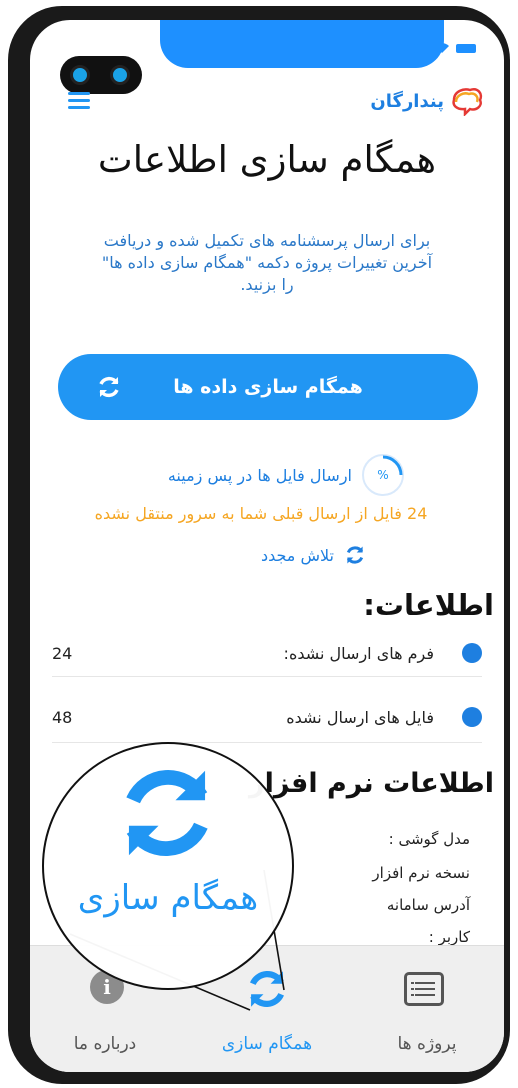 The height and width of the screenshot is (1088, 518). Describe the element at coordinates (267, 1044) in the screenshot. I see `nav-item-label: همگام سازی` at that location.